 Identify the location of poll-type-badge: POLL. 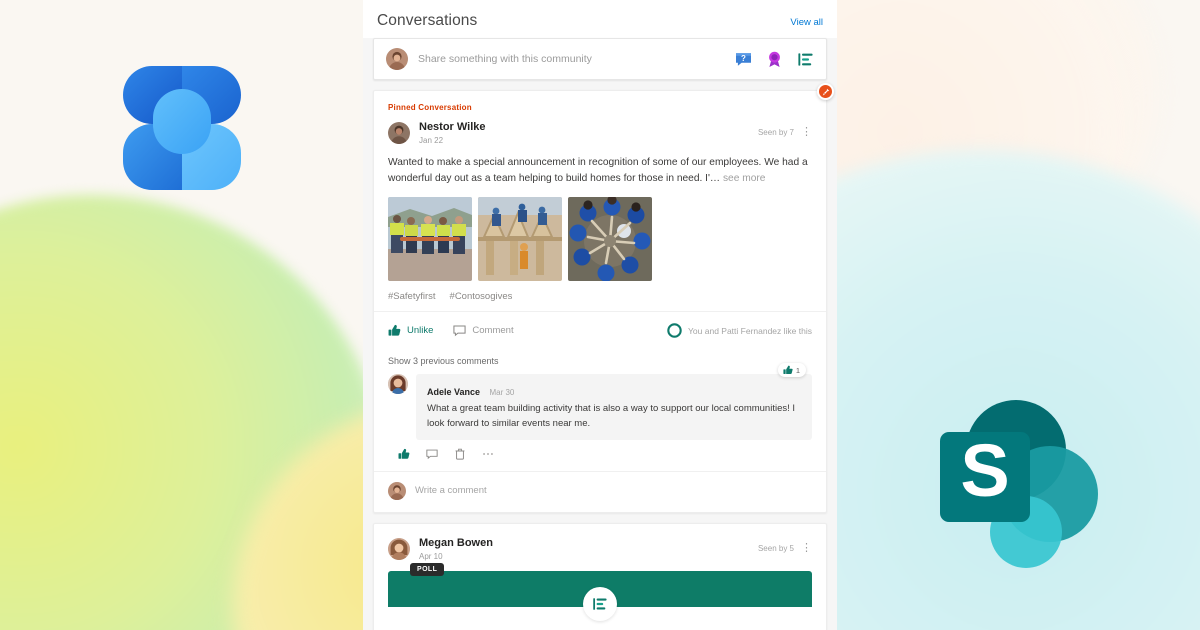
(427, 569).